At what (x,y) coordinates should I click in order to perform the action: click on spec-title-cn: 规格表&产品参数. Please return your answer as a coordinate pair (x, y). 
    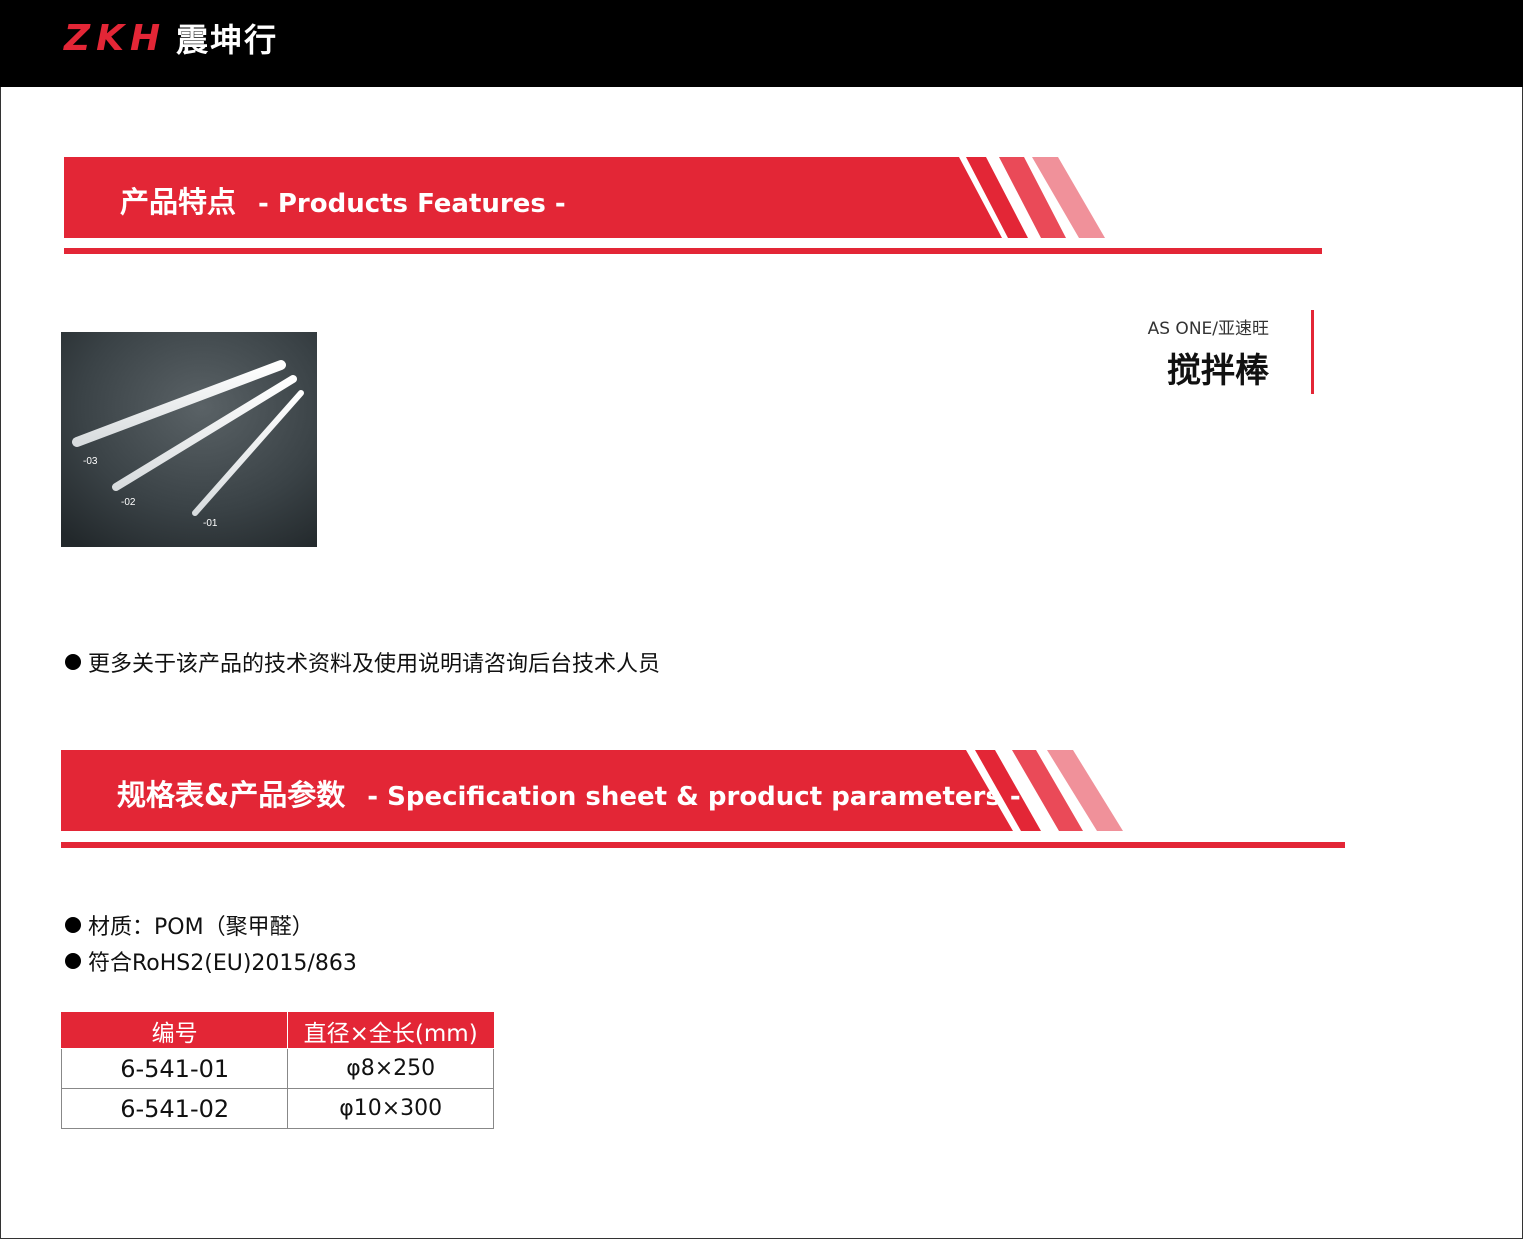
    Looking at the image, I should click on (231, 795).